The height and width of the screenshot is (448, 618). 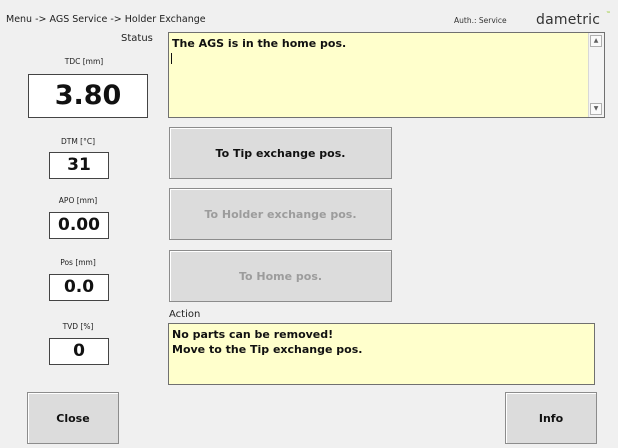 I want to click on tvd-label: TVD [%], so click(x=78, y=326).